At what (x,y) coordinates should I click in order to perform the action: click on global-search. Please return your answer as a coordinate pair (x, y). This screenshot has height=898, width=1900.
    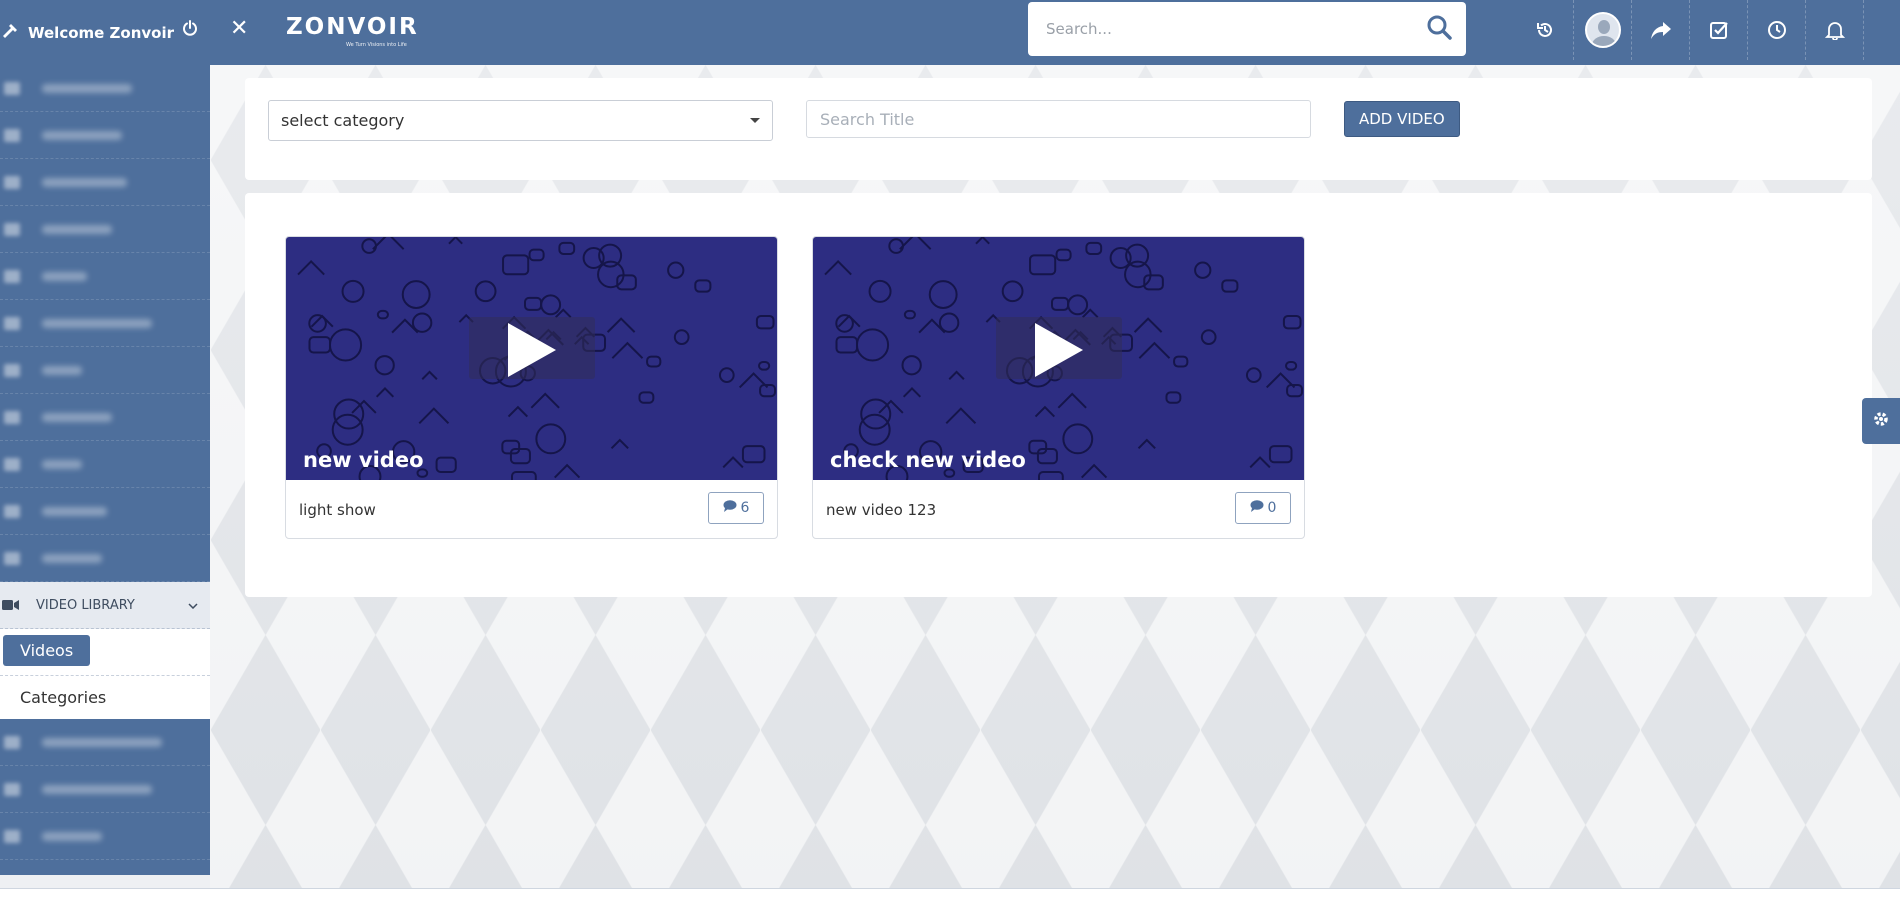
    Looking at the image, I should click on (1247, 29).